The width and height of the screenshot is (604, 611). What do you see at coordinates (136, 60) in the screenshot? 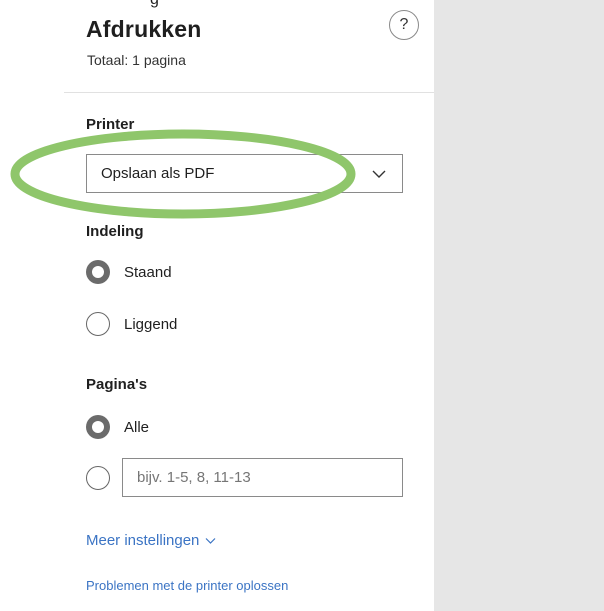
I see `page-count-subtitle: Totaal: 1 pagina` at bounding box center [136, 60].